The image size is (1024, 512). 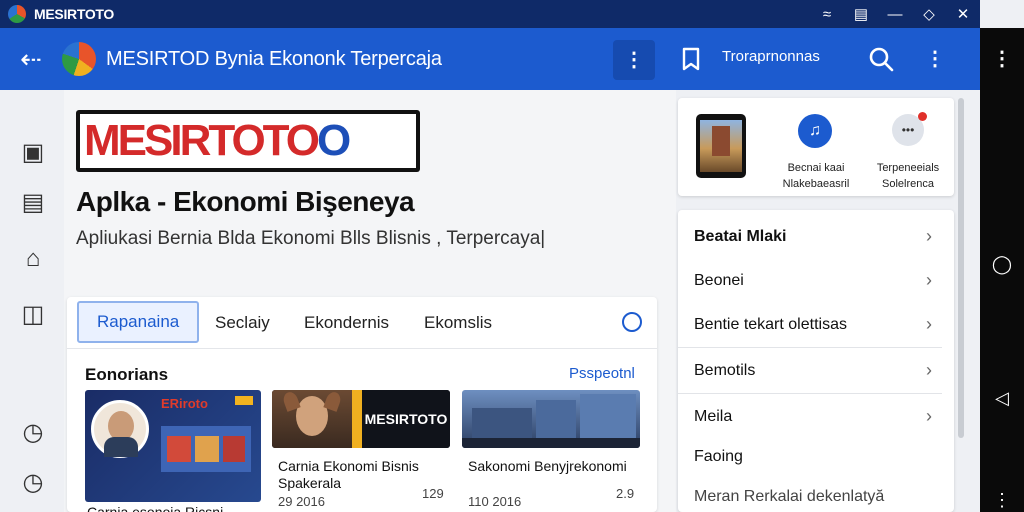 I want to click on menu-item-label: Beatai Mlaki, so click(x=740, y=236).